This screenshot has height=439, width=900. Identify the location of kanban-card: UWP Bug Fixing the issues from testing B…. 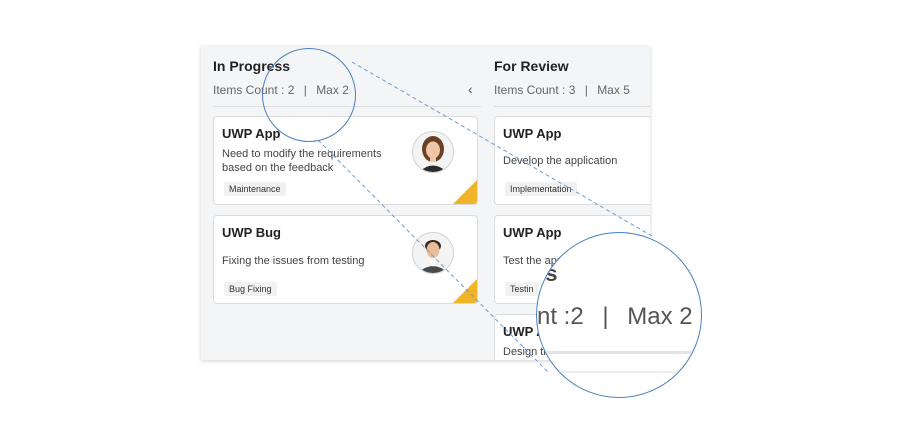
(345, 259).